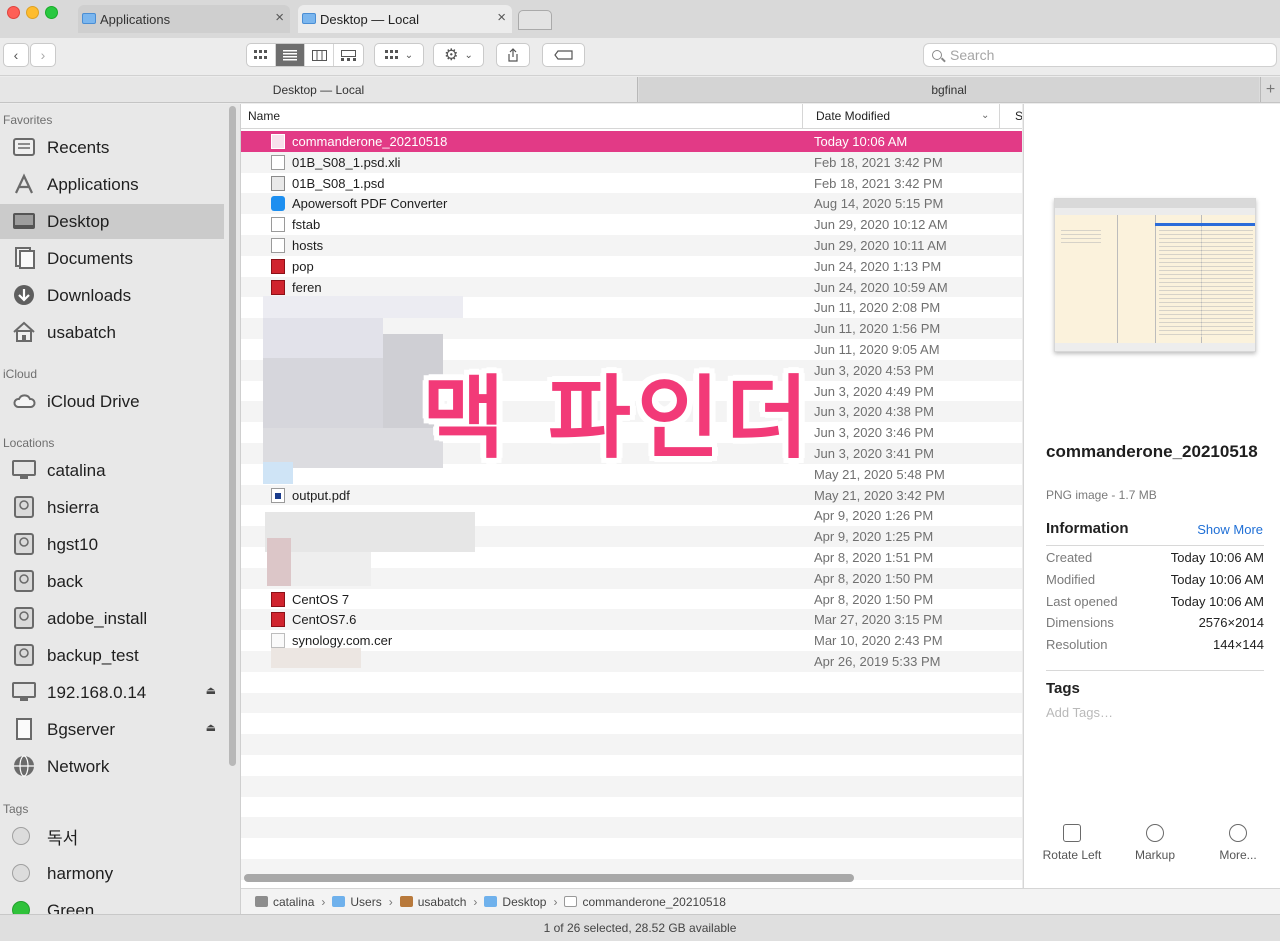 The height and width of the screenshot is (941, 1280). What do you see at coordinates (432, 902) in the screenshot?
I see `path-segment: usabatch` at bounding box center [432, 902].